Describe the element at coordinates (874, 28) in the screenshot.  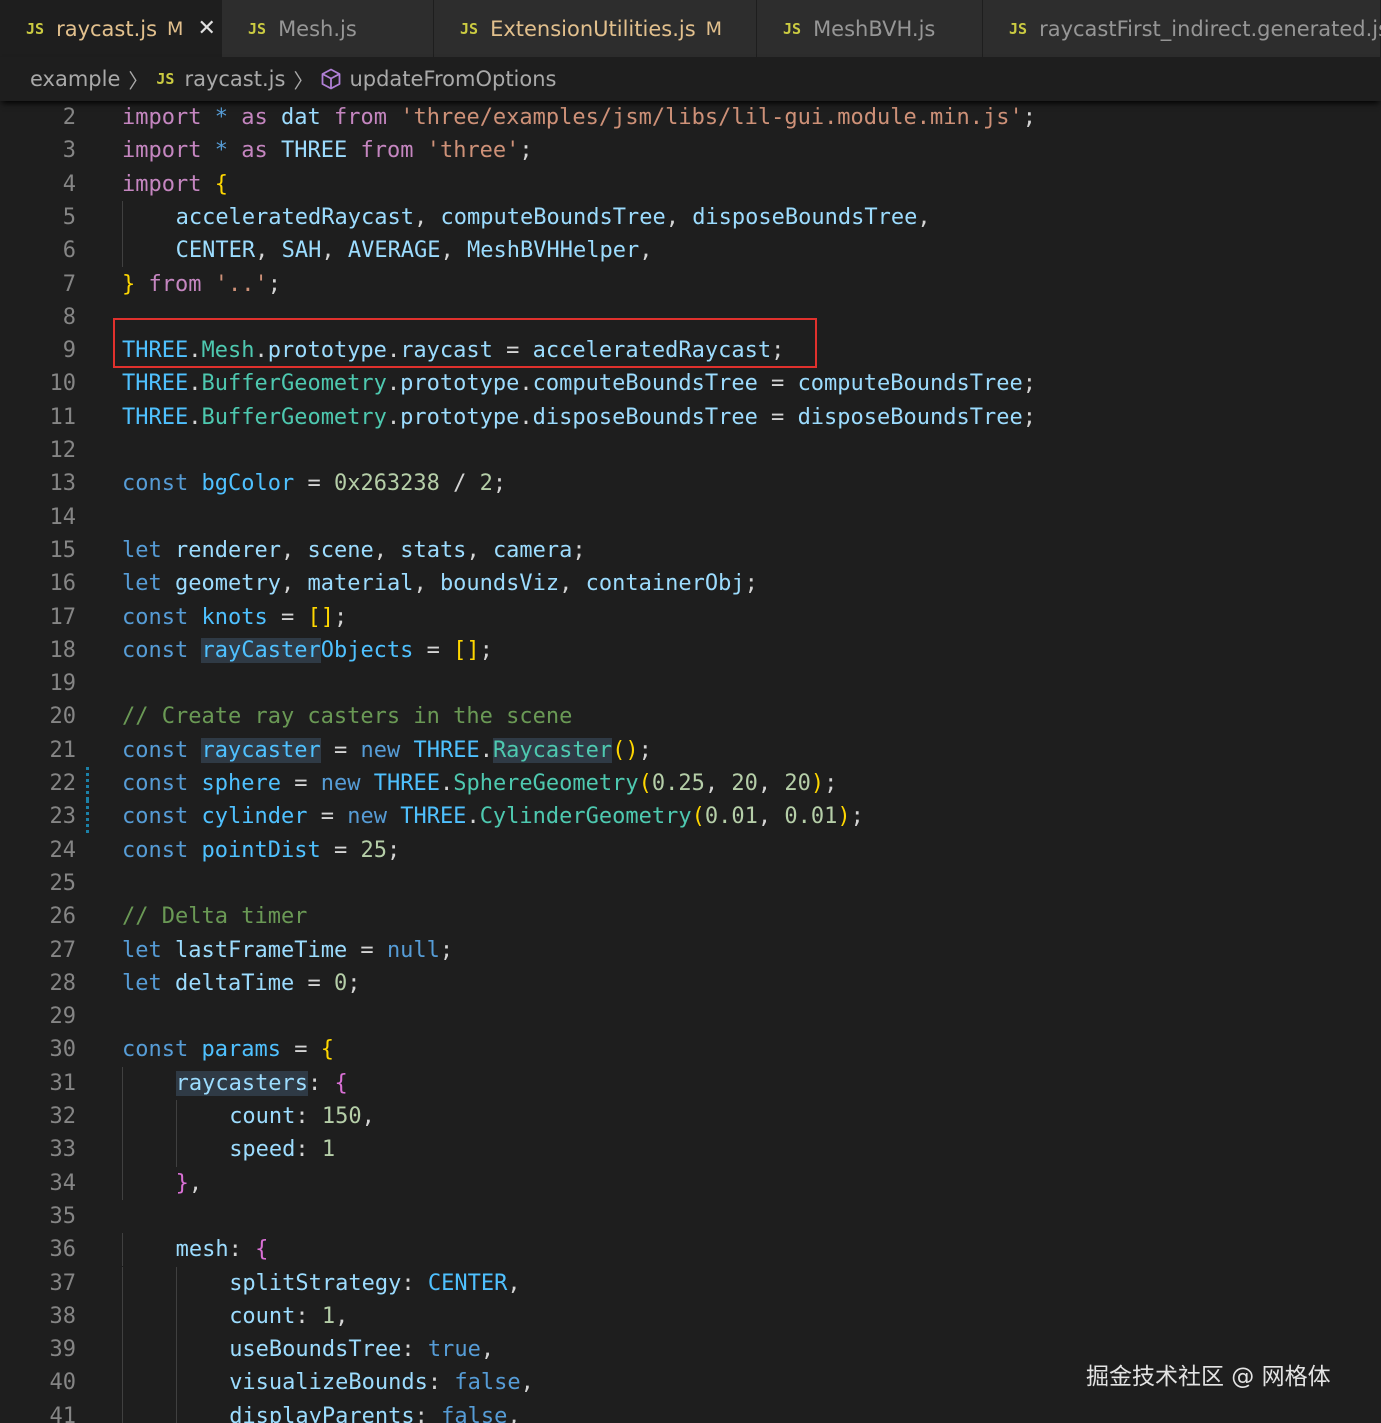
I see `tab-label: MeshBVH.js` at that location.